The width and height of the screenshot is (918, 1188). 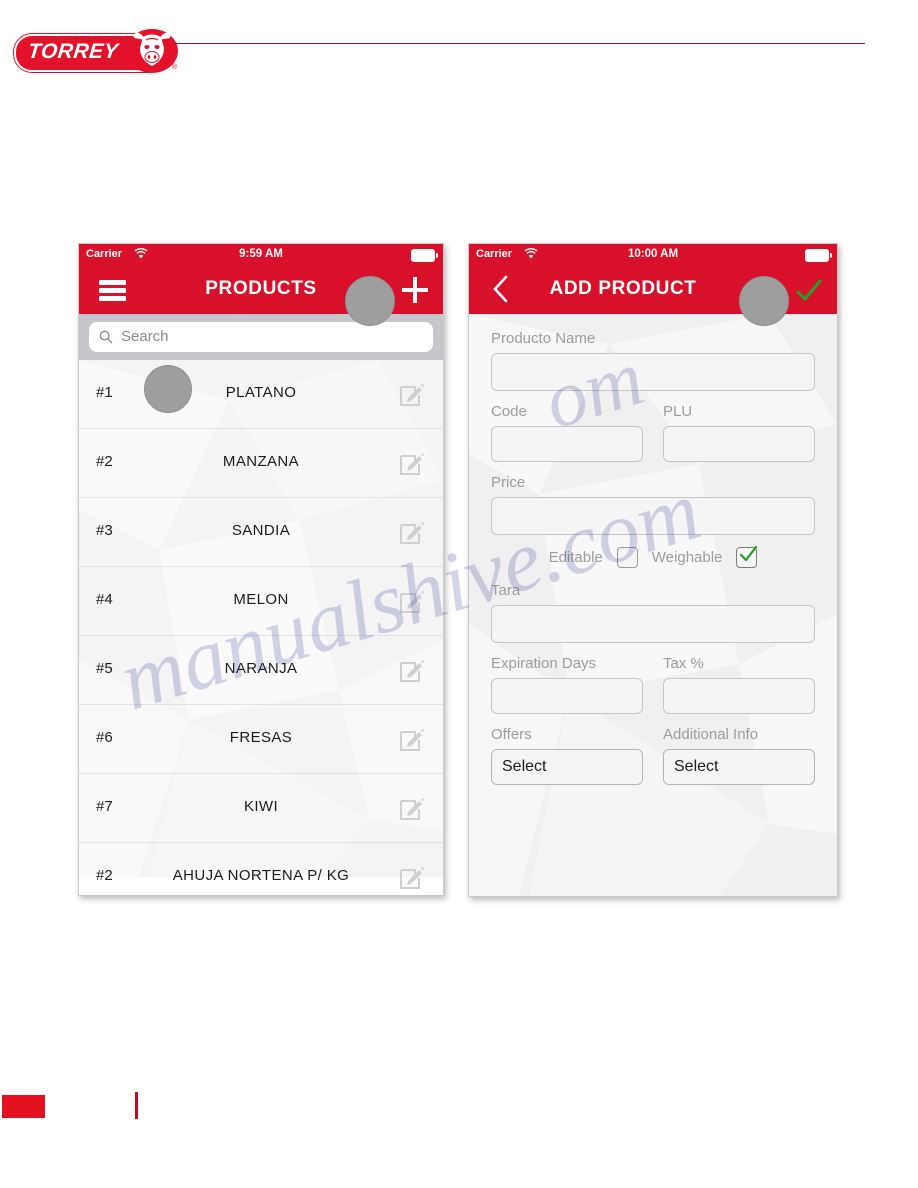 What do you see at coordinates (106, 337) in the screenshot?
I see `search-icon` at bounding box center [106, 337].